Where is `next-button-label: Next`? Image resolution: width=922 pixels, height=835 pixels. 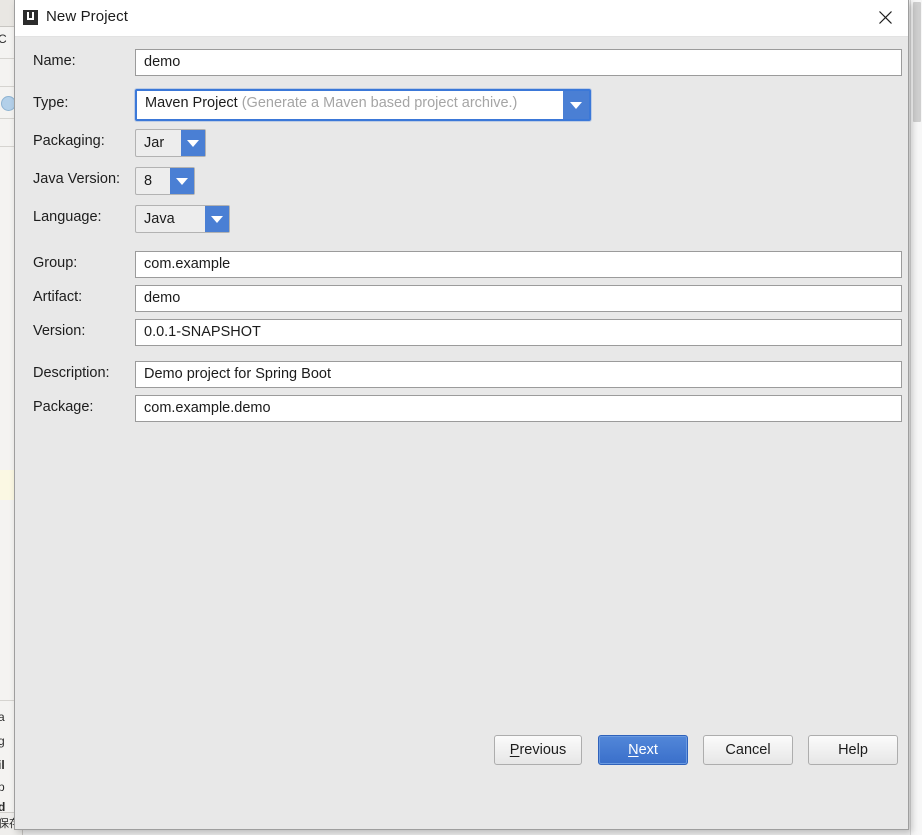
next-button-label: Next is located at coordinates (643, 750).